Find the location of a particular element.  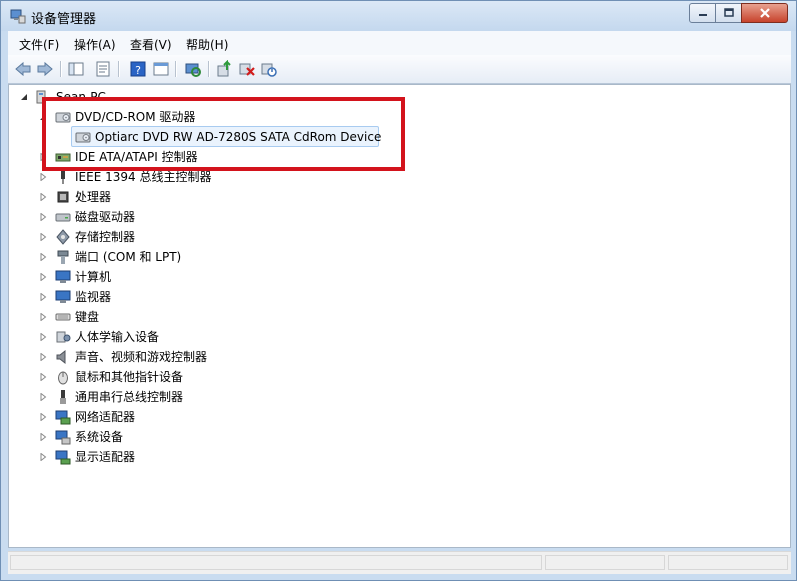

ieee1394-icon is located at coordinates (63, 177).